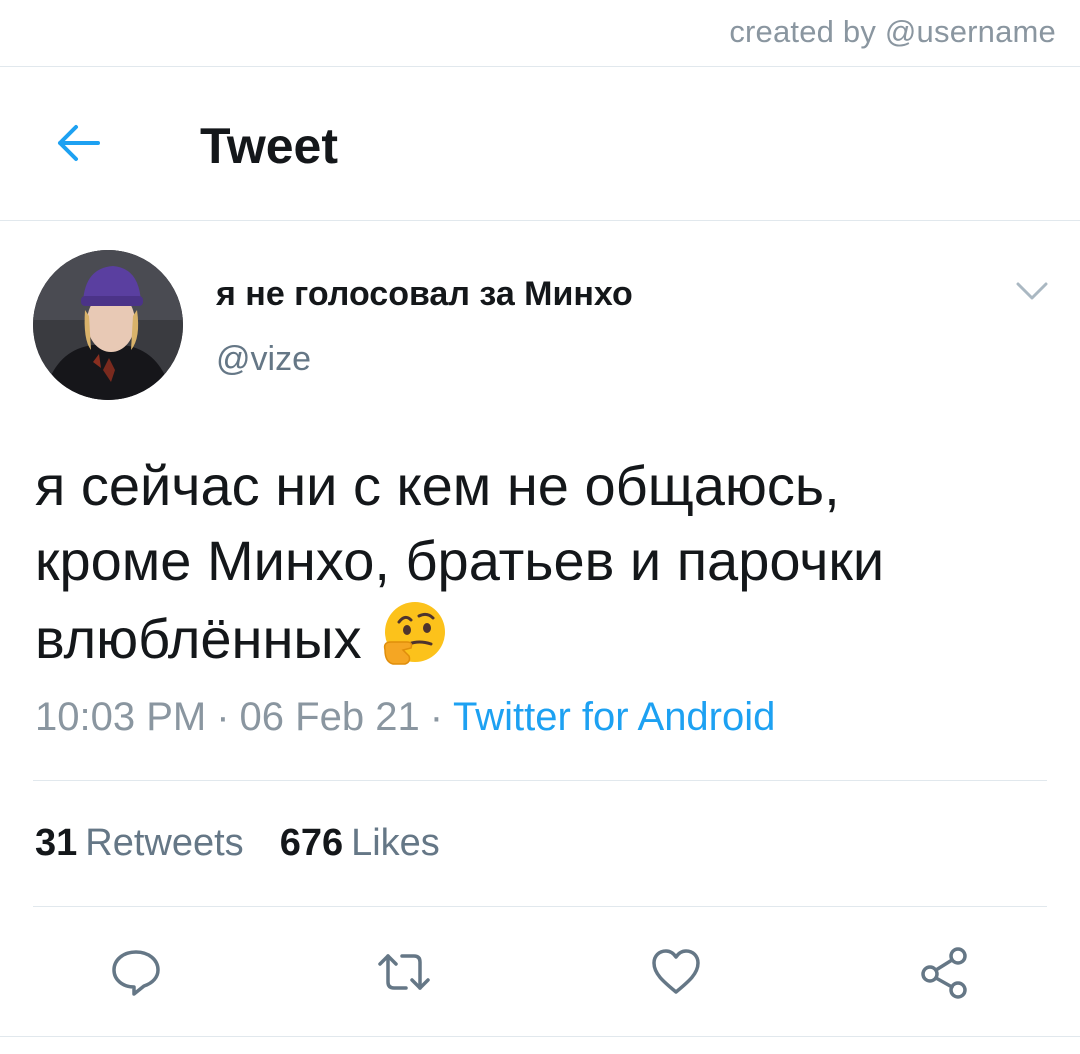 The image size is (1080, 1054). What do you see at coordinates (614, 717) in the screenshot?
I see `tweet-source-link: Twitter for Android` at bounding box center [614, 717].